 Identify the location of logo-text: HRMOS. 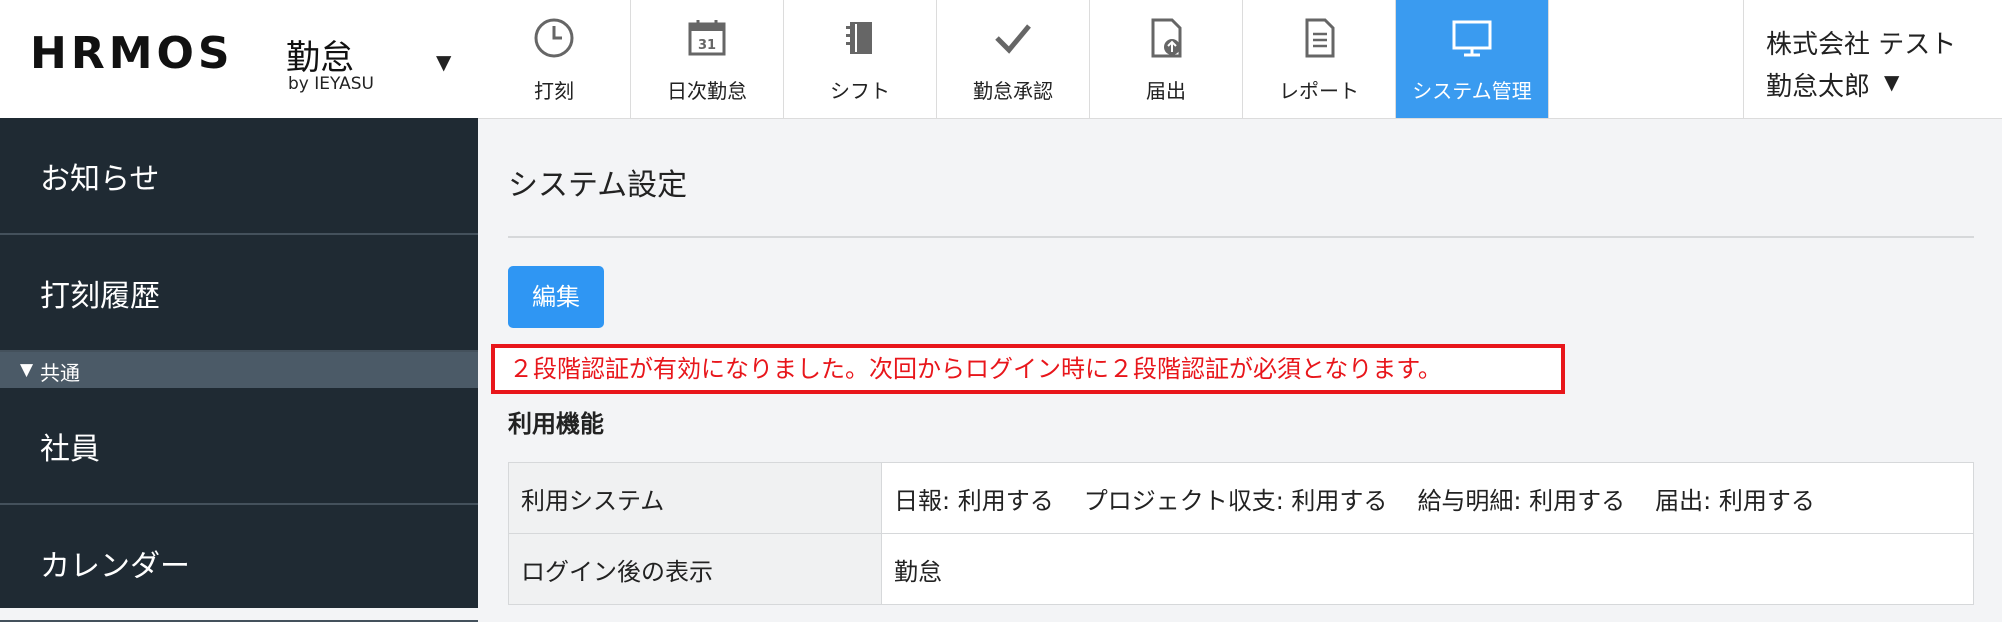
(132, 53).